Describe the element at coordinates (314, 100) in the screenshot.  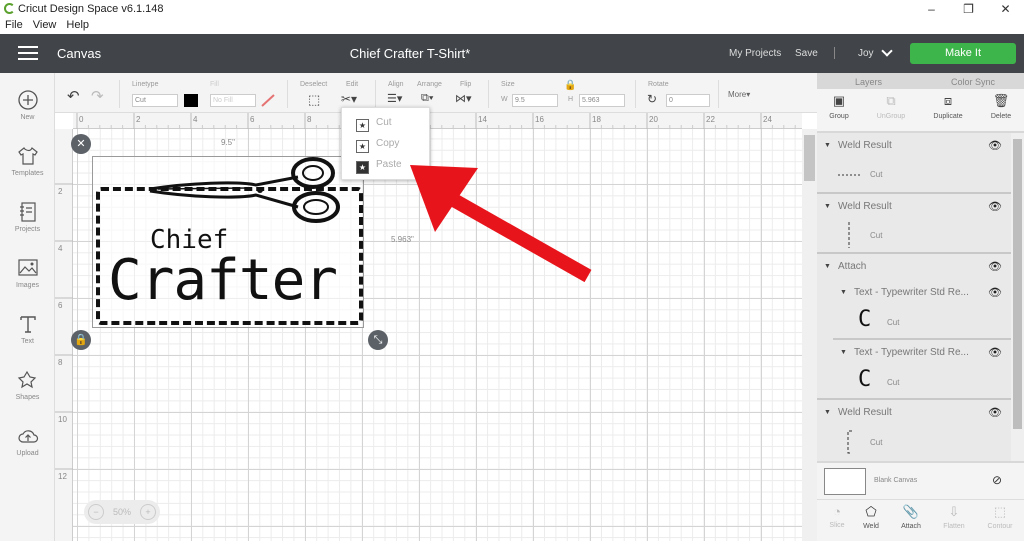
I see `deselect-icon: ⬚` at that location.